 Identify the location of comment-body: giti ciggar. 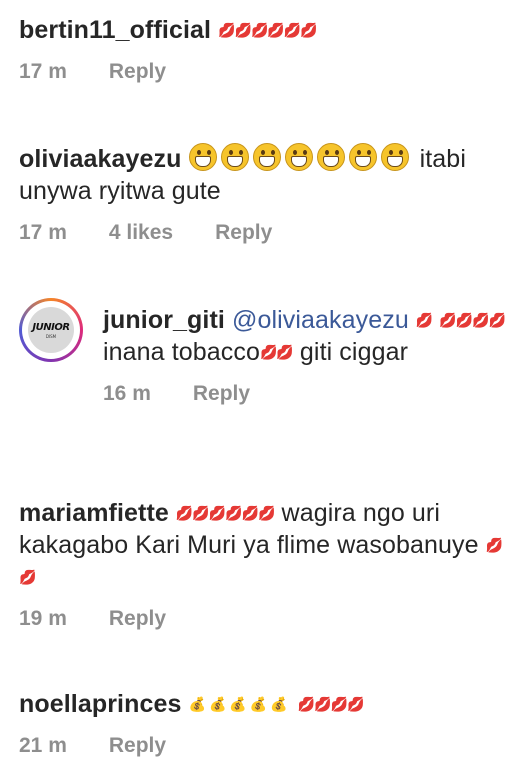
(350, 352).